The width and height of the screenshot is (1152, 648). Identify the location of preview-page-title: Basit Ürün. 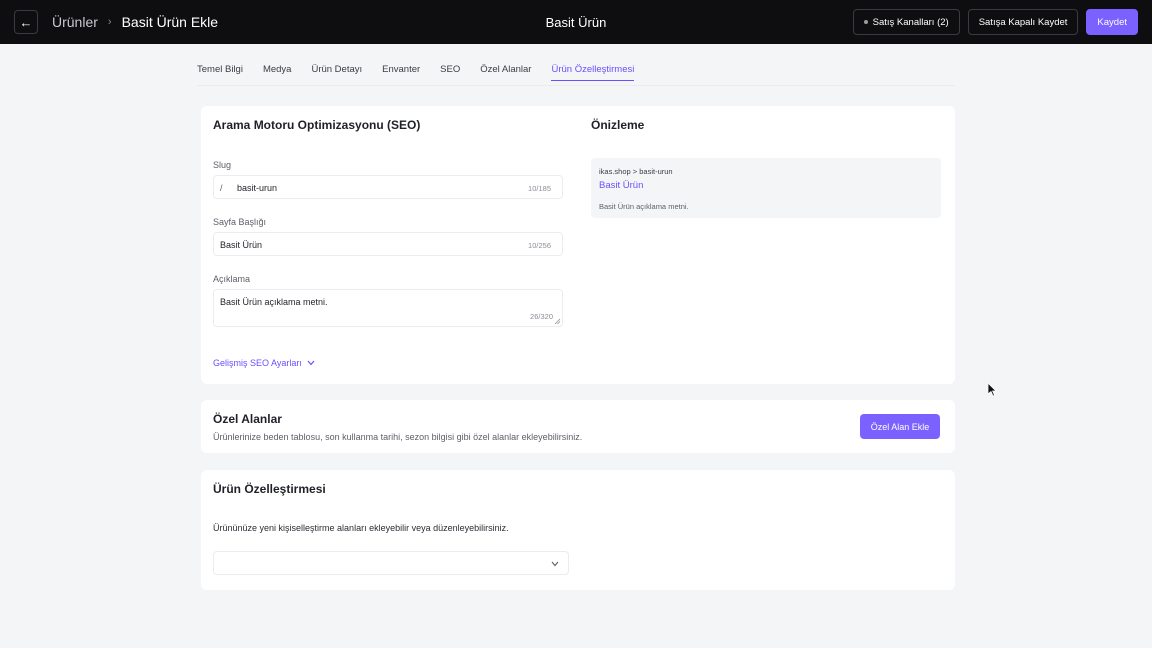
(621, 185).